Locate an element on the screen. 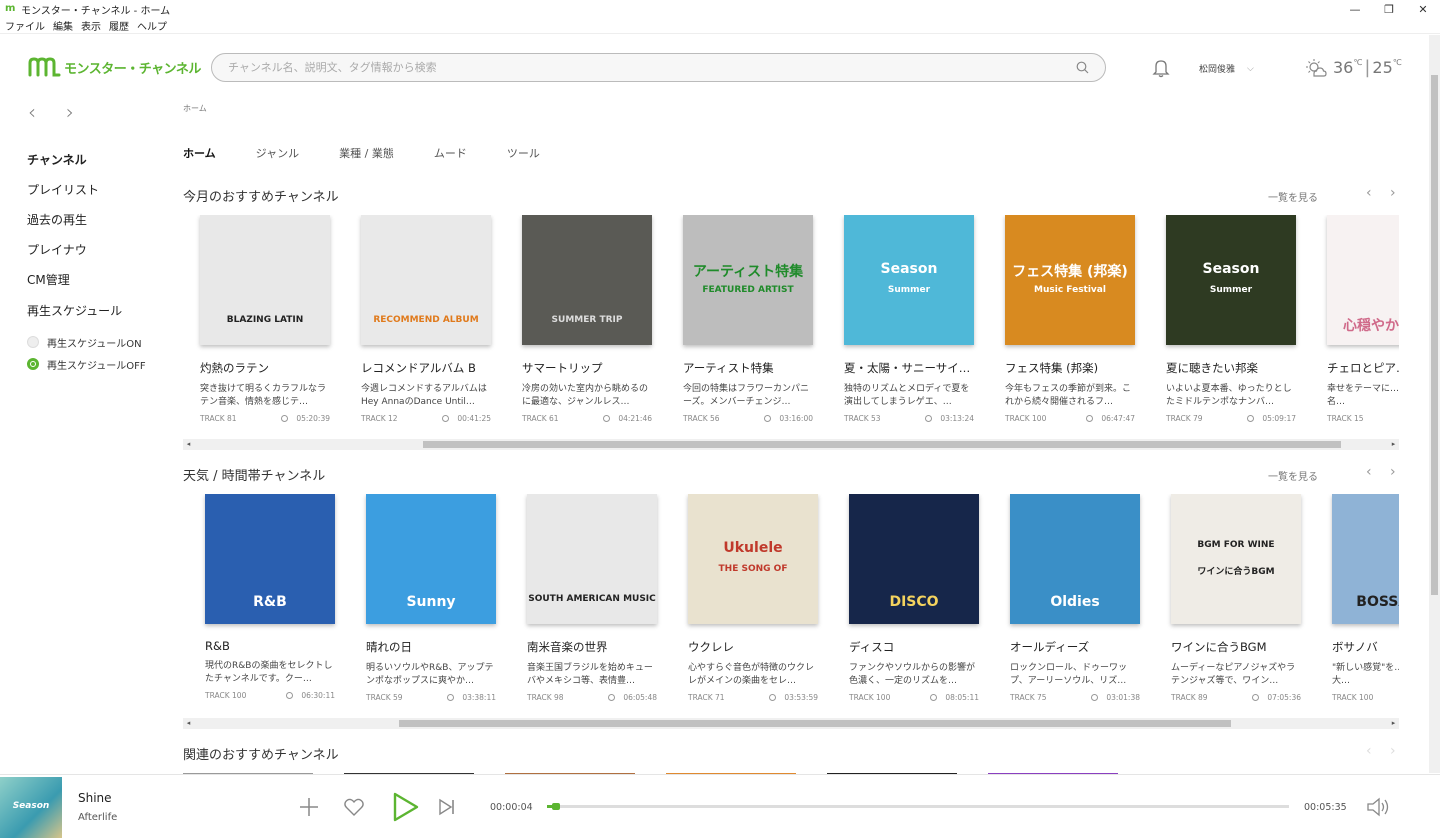  channel-card: 心穏やかになるチェロとピア… 幸せをテーマに…ラブソングの名… TRACK 15 is located at coordinates (1363, 319).